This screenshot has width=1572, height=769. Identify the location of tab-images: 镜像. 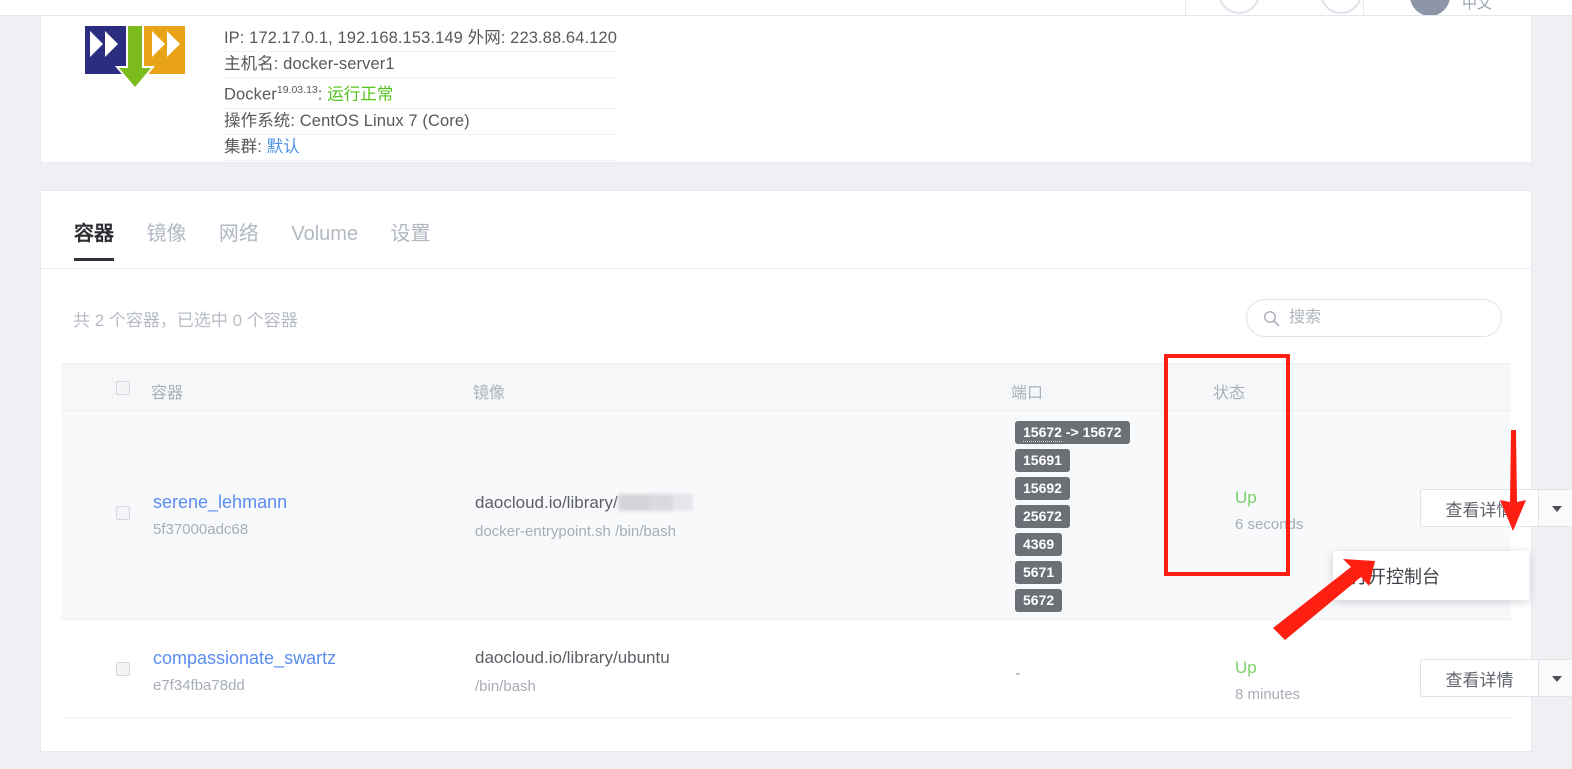
(166, 238).